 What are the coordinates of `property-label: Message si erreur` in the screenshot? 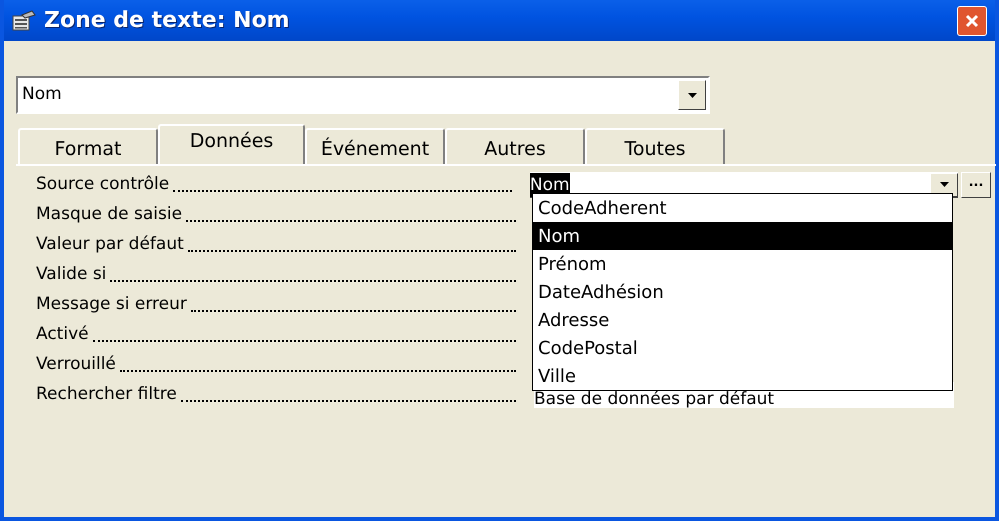 It's located at (112, 304).